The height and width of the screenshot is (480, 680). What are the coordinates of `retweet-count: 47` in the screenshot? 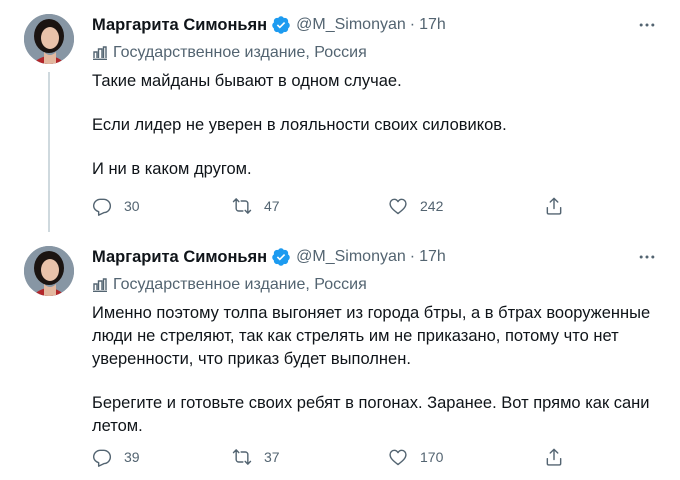 It's located at (272, 206).